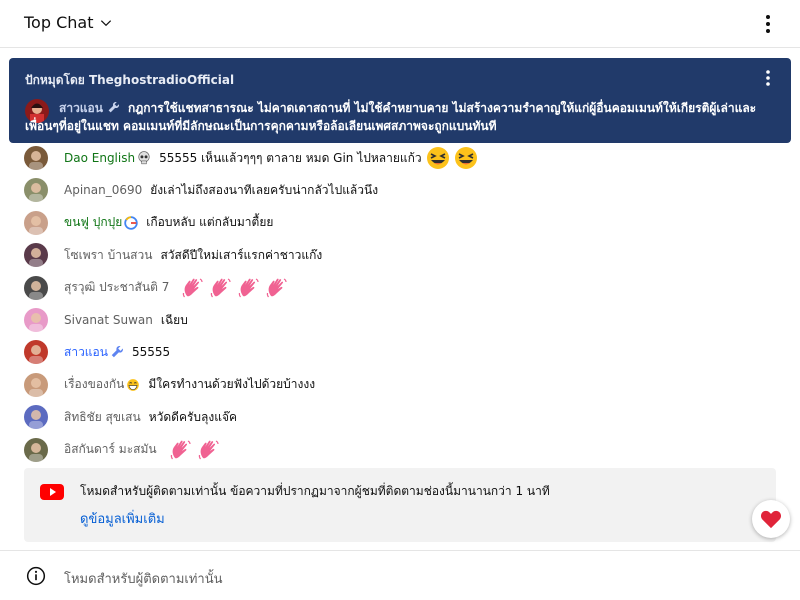 This screenshot has height=600, width=800. Describe the element at coordinates (102, 384) in the screenshot. I see `message-author: เรื่องของกัน` at that location.